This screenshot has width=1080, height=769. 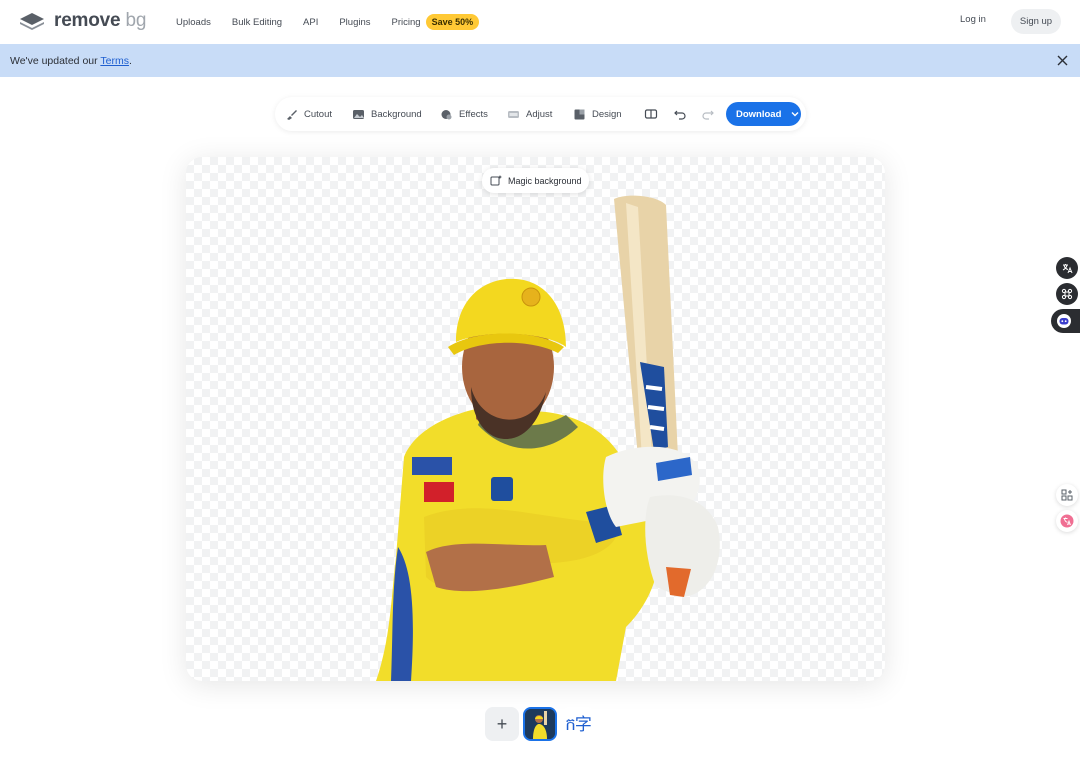 What do you see at coordinates (358, 114) in the screenshot?
I see `image-icon` at bounding box center [358, 114].